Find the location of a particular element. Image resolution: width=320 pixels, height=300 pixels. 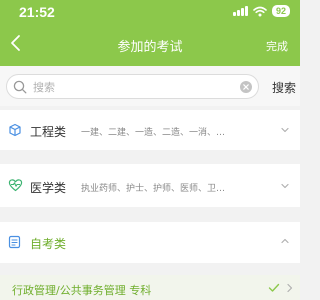

search-input is located at coordinates (133, 87).